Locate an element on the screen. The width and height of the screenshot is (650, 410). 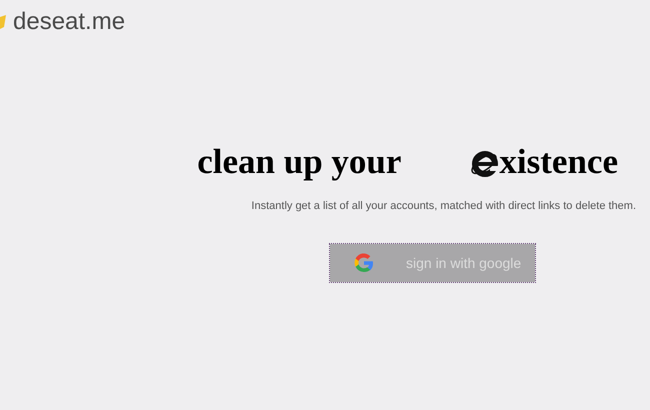
logo-icon is located at coordinates (3, 22).